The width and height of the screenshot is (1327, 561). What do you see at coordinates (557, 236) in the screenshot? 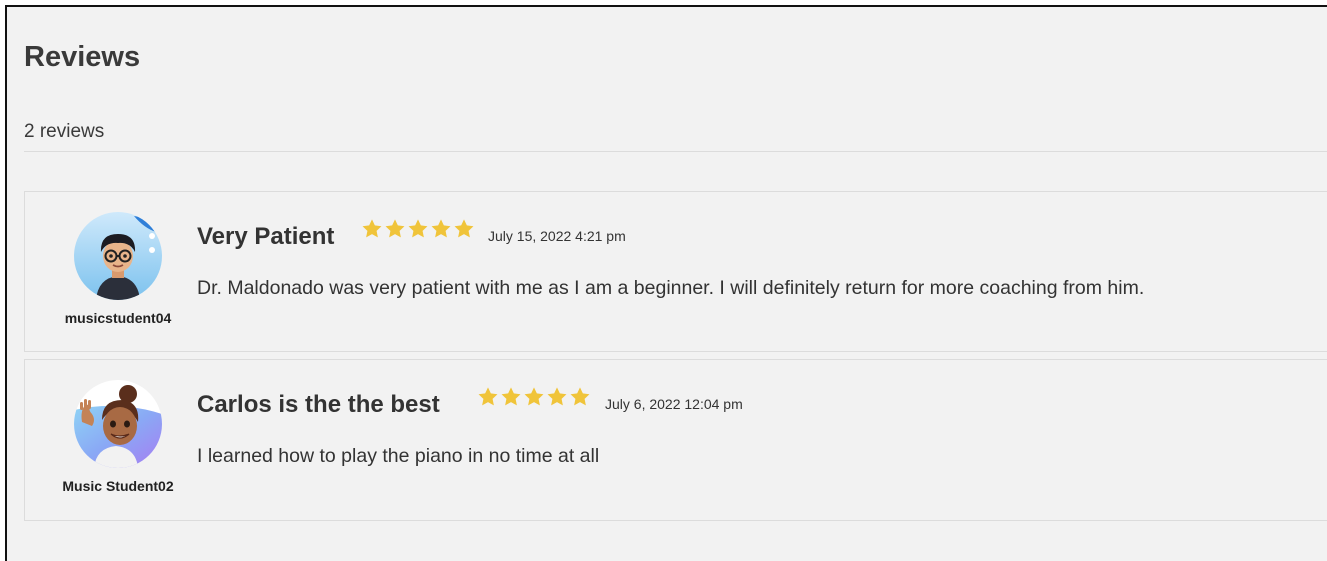
I see `review-date: July 15, 2022 4:21 pm` at bounding box center [557, 236].